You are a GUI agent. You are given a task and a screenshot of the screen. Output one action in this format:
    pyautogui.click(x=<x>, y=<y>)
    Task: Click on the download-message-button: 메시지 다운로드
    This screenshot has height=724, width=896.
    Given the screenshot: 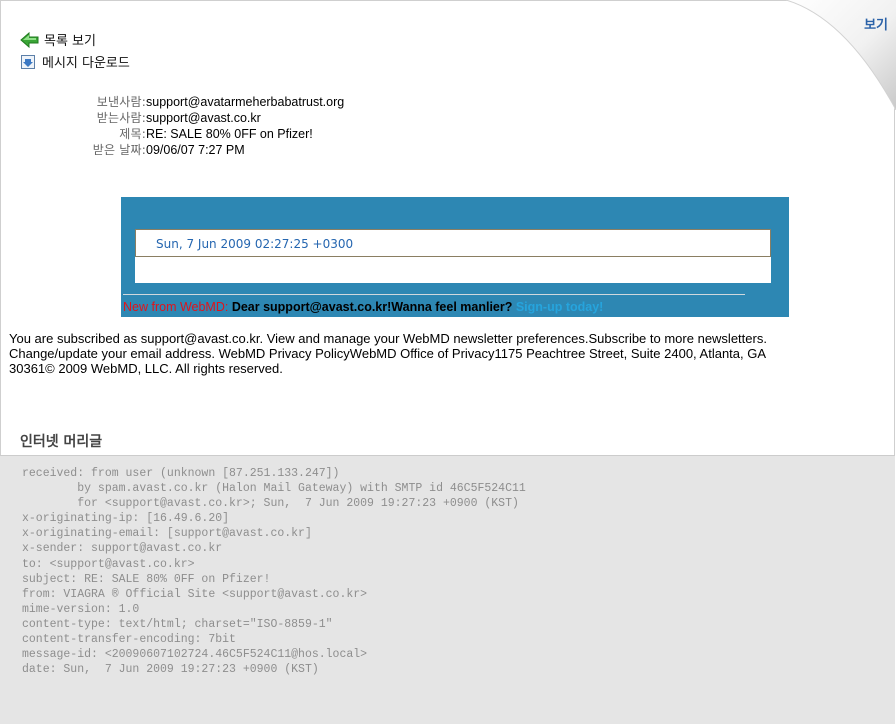 What is the action you would take?
    pyautogui.click(x=75, y=61)
    